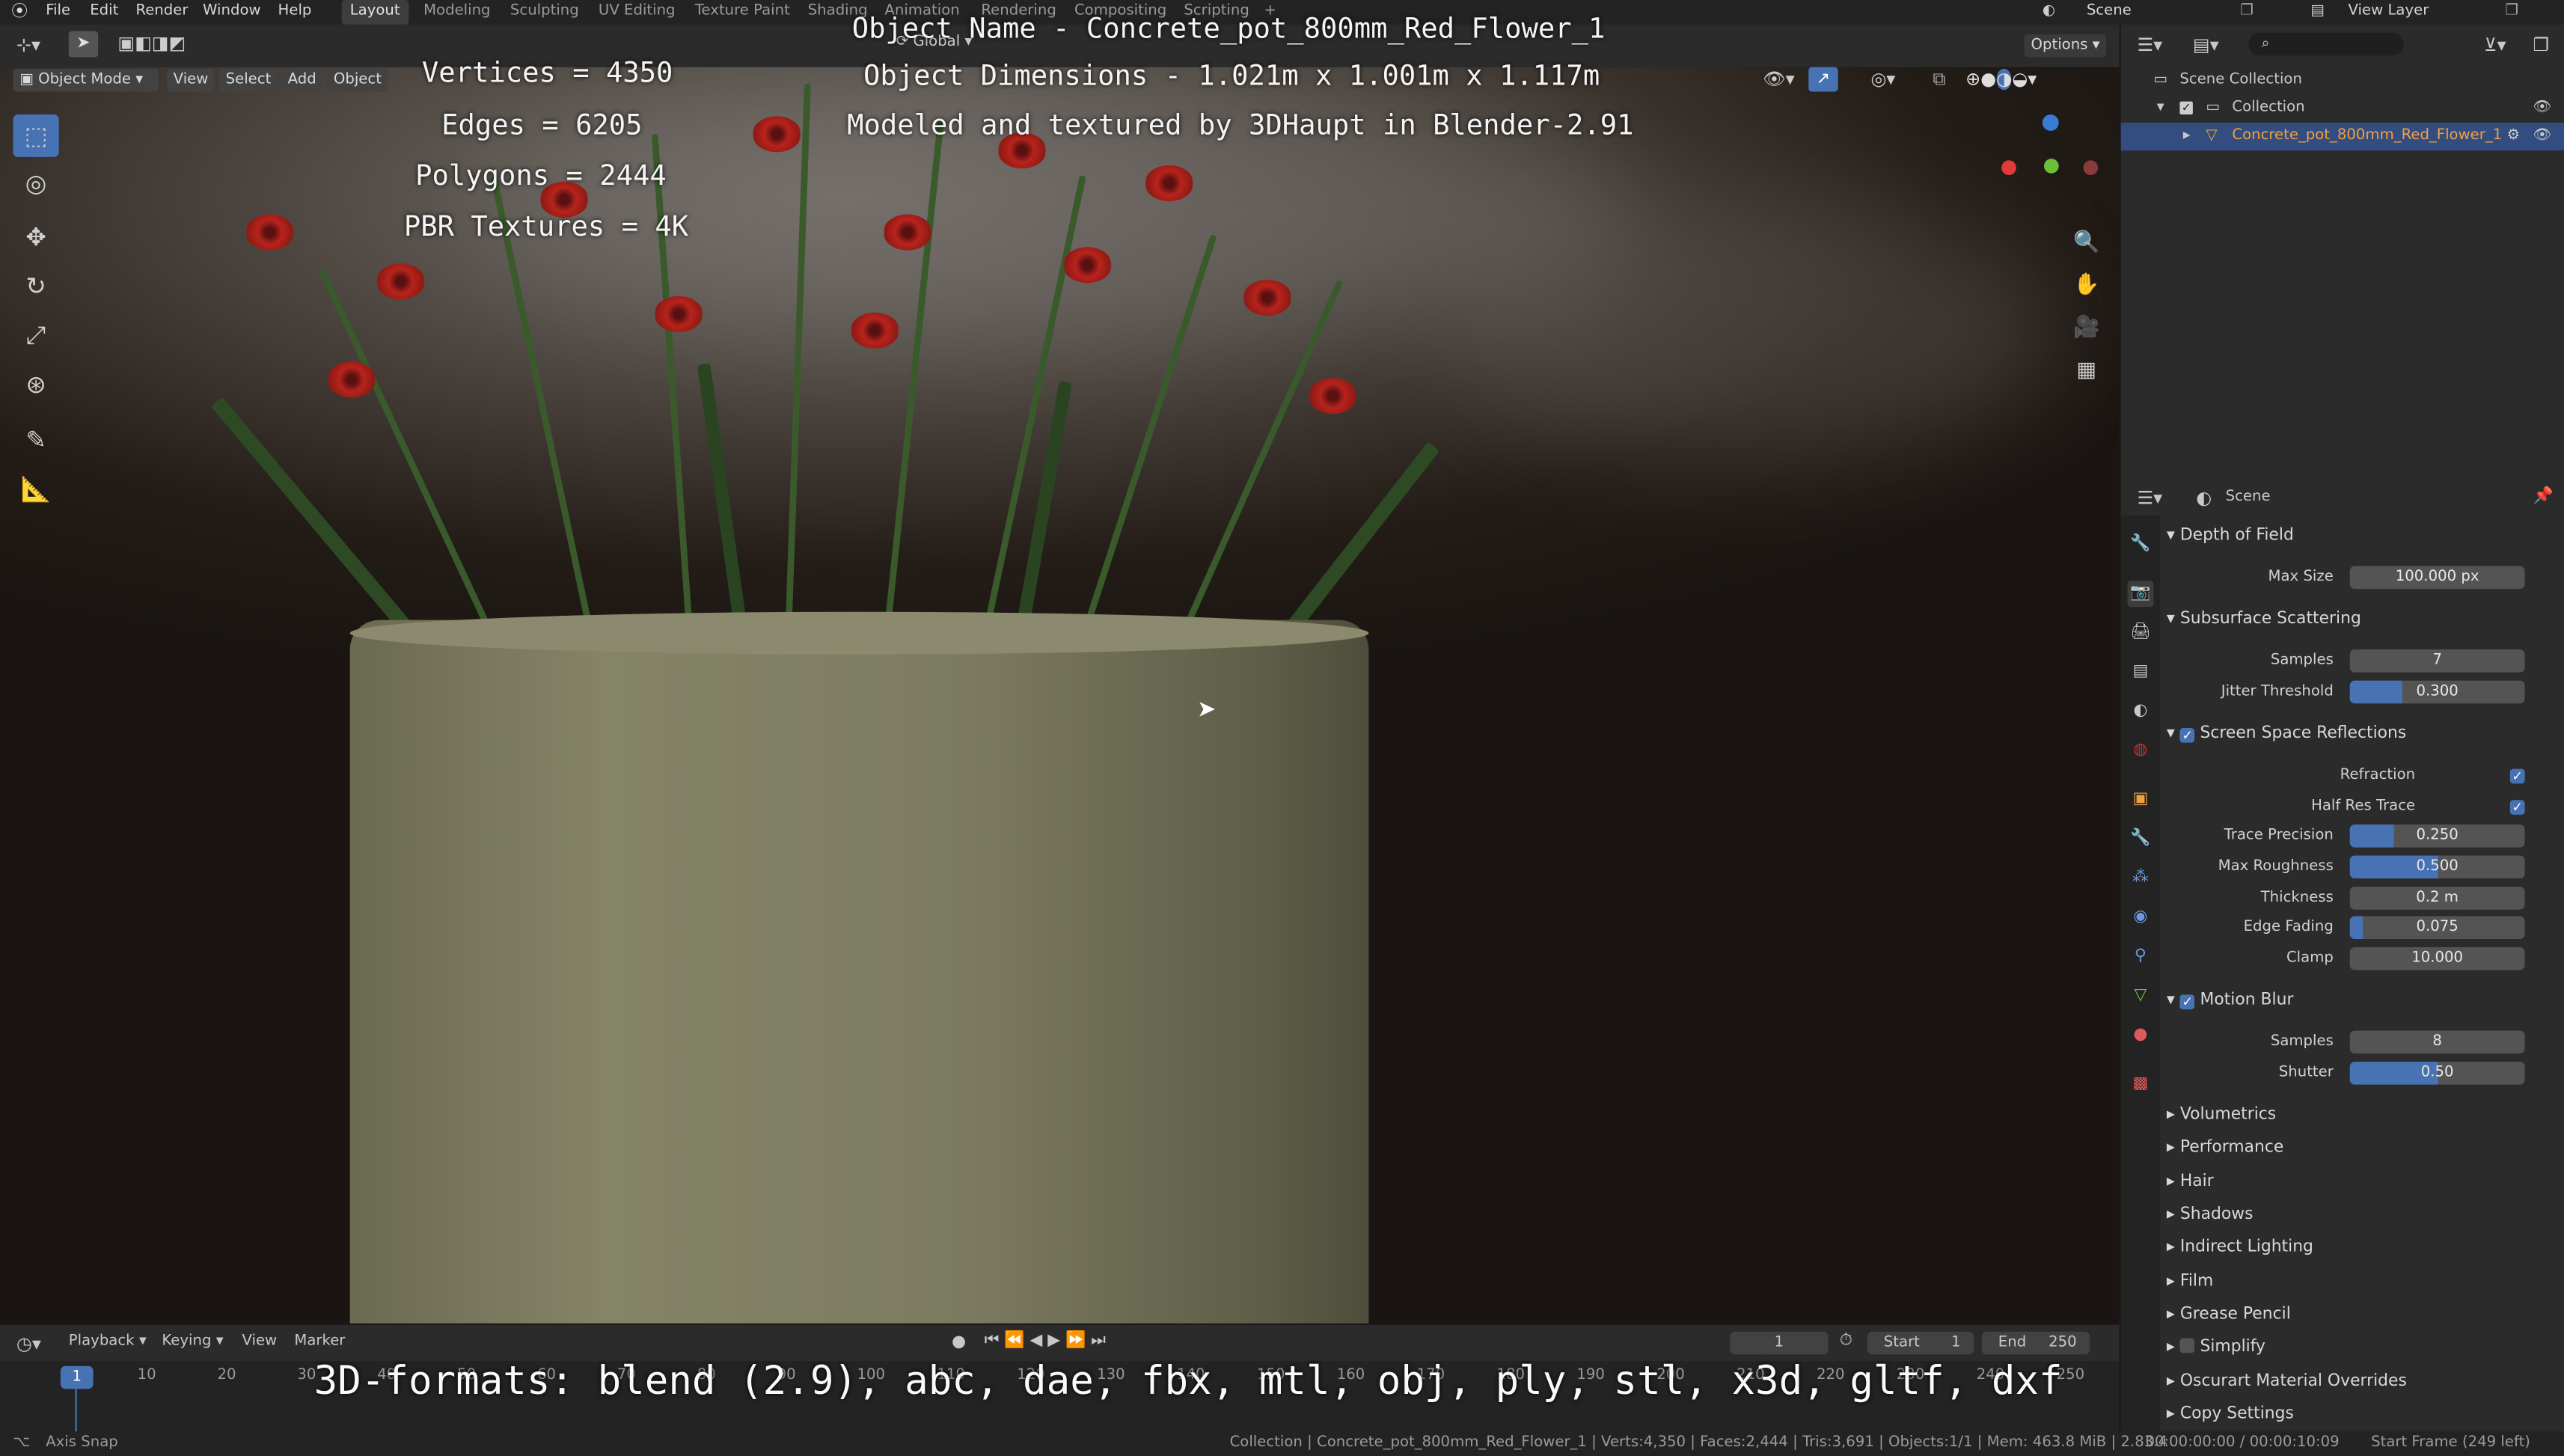  What do you see at coordinates (2287, 1382) in the screenshot?
I see `panel-oscurart-material-overrides: ▸ Oscurart Material Overrides` at bounding box center [2287, 1382].